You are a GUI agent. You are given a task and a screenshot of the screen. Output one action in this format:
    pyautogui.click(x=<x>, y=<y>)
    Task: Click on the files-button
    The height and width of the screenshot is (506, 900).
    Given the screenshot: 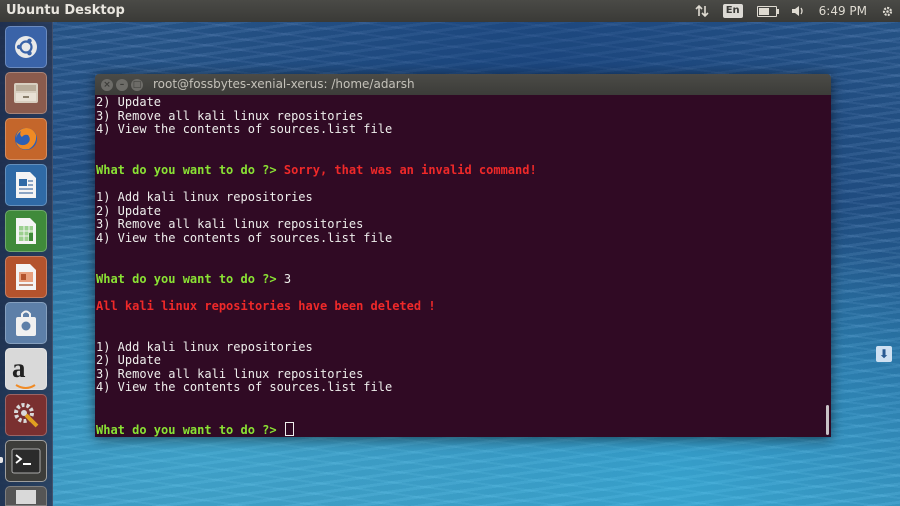 What is the action you would take?
    pyautogui.click(x=26, y=93)
    